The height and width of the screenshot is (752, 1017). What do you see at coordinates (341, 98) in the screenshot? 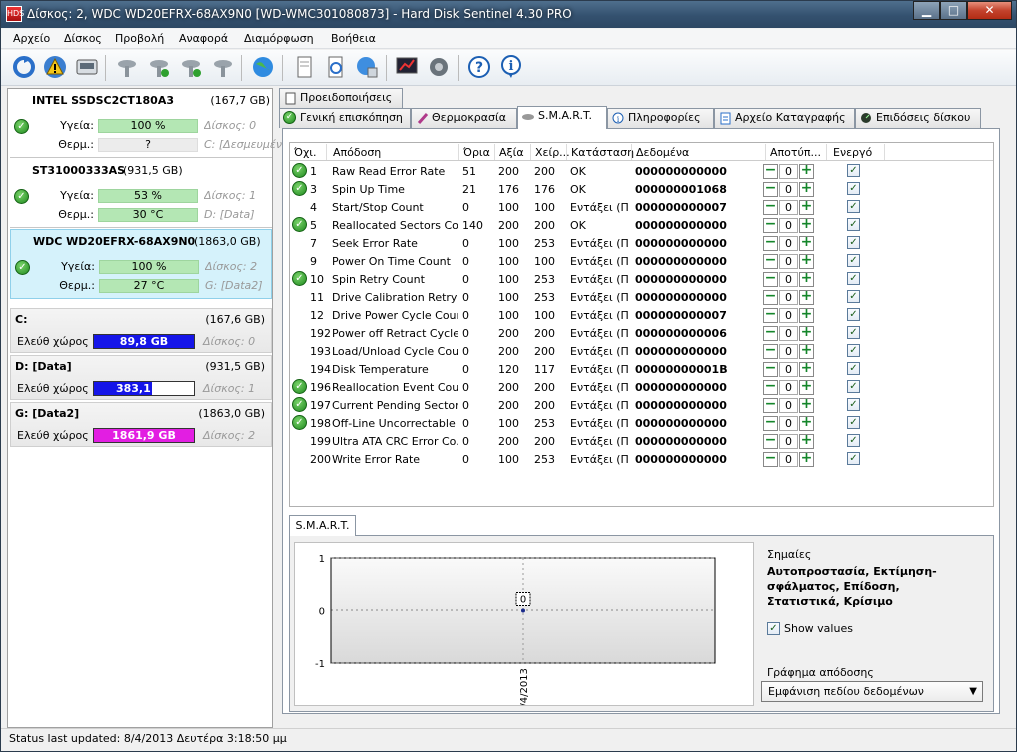
I see `tab-warnings: Προειδοποιήσεις` at bounding box center [341, 98].